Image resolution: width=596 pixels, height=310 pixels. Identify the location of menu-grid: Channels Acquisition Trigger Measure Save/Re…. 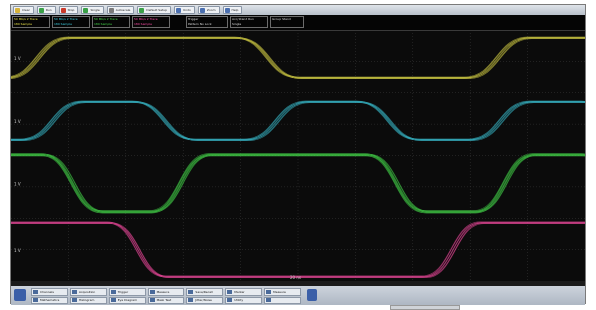
(166, 296).